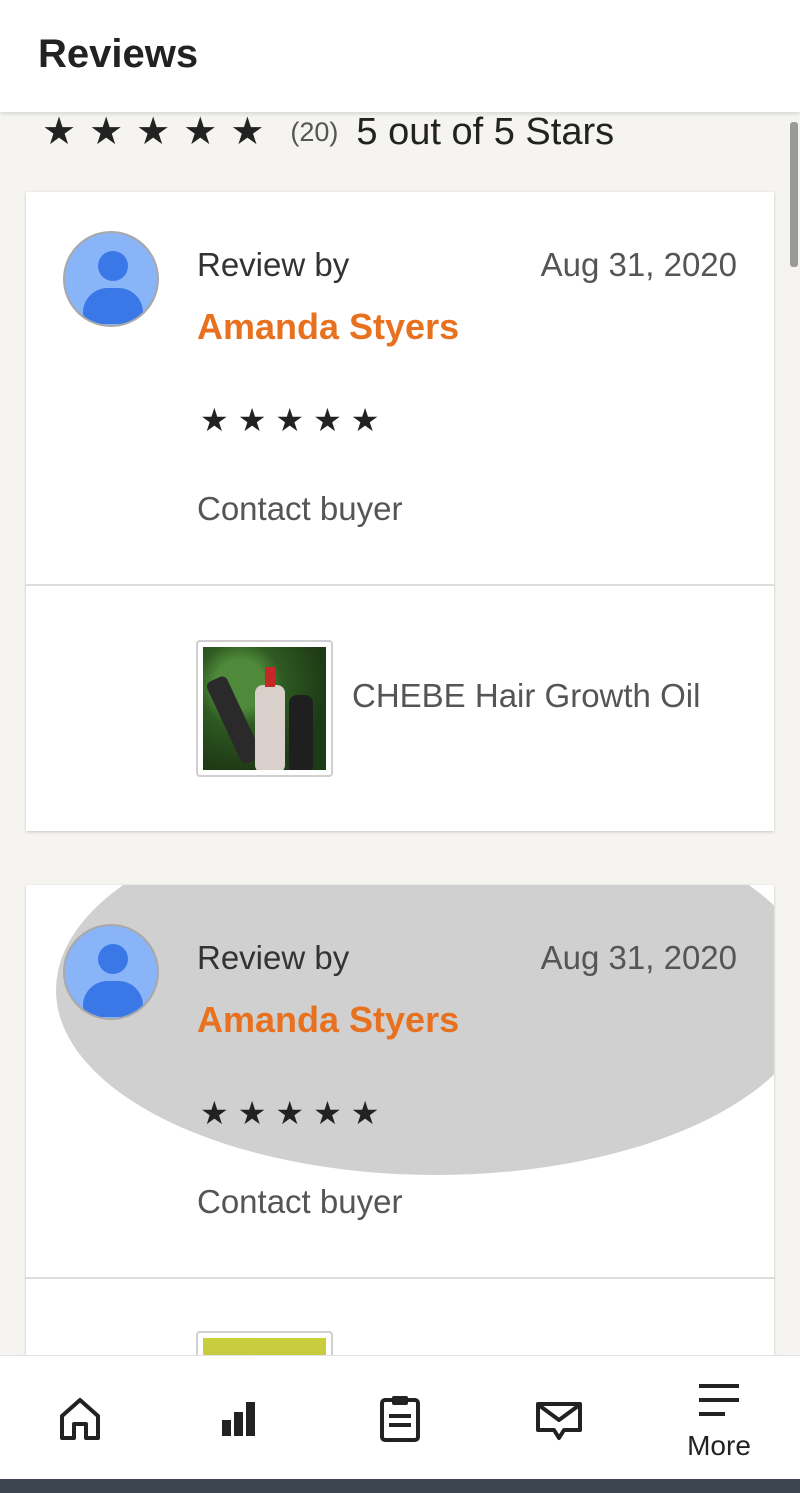  I want to click on tab-messages, so click(559, 1418).